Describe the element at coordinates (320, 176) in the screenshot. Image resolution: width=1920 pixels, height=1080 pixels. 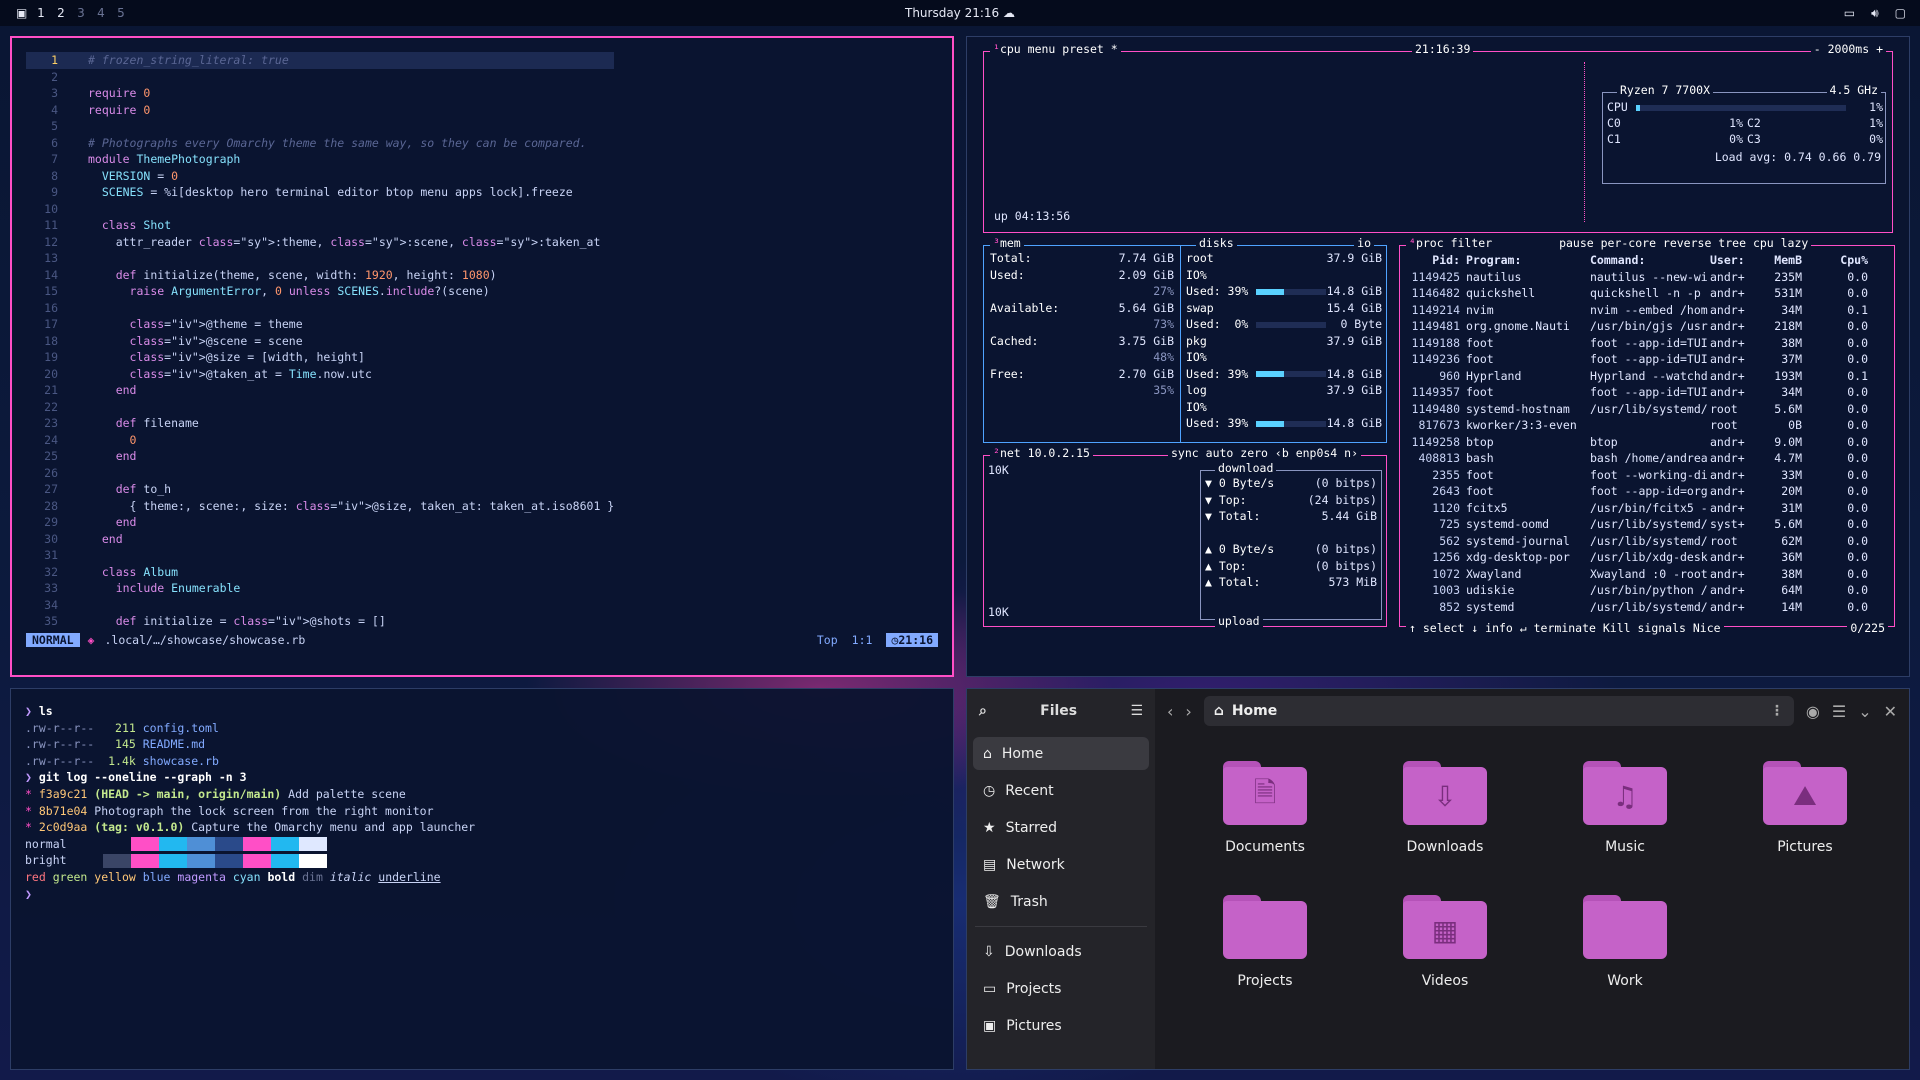
I see `code-line: 8 VERSION = 0` at that location.